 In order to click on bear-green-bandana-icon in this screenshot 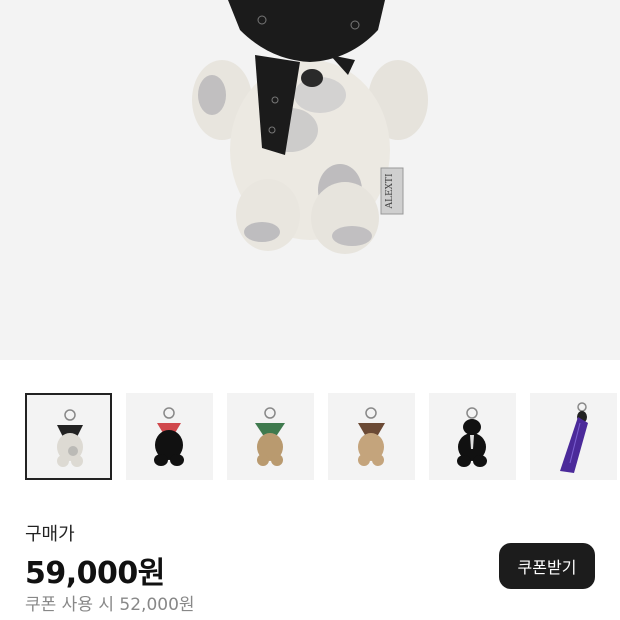, I will do `click(270, 436)`.